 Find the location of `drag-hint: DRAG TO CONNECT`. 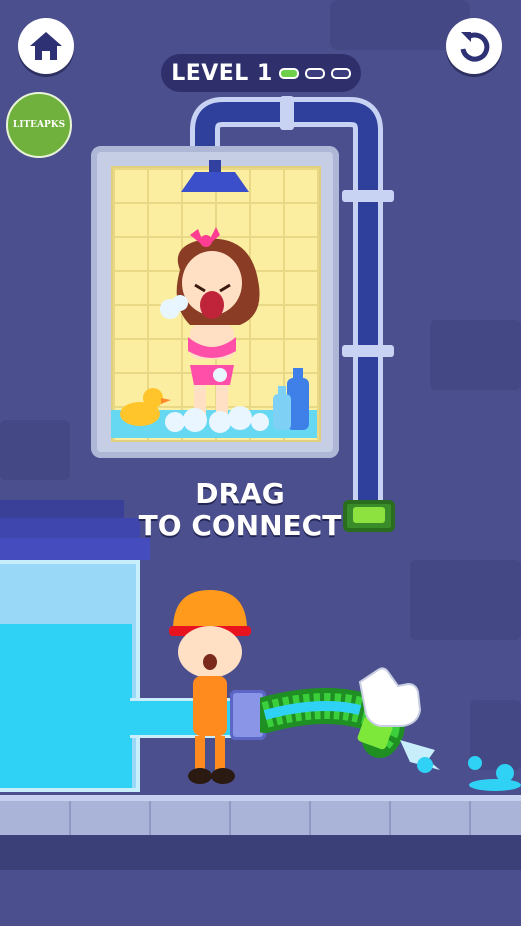

drag-hint: DRAG TO CONNECT is located at coordinates (240, 510).